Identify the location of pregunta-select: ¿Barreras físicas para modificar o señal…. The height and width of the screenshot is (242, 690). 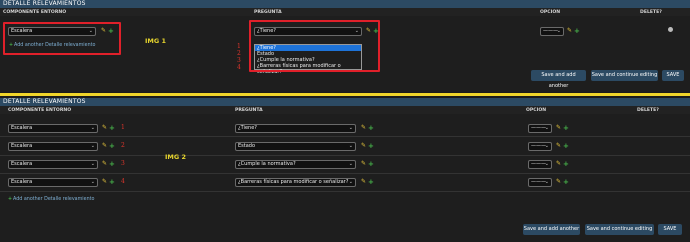
(295, 182).